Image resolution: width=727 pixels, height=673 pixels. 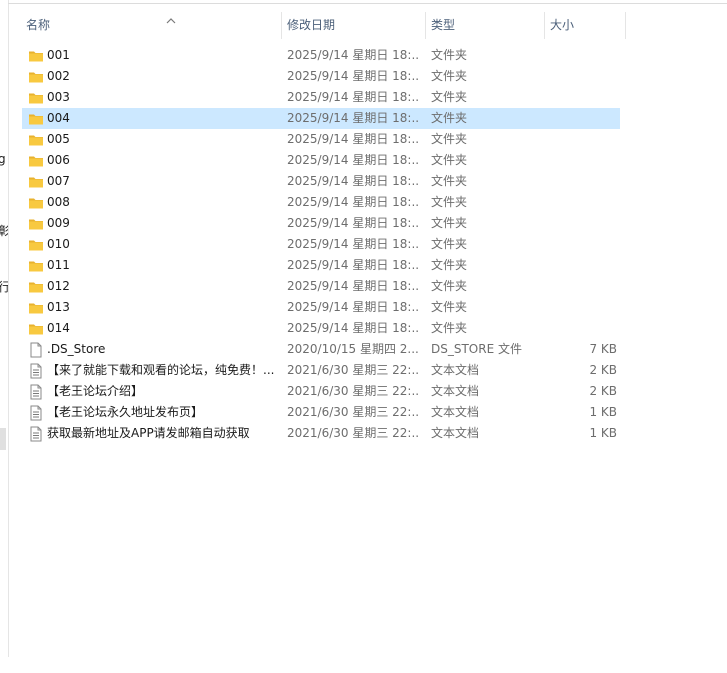 I want to click on column-header-size: 大小, so click(x=586, y=25).